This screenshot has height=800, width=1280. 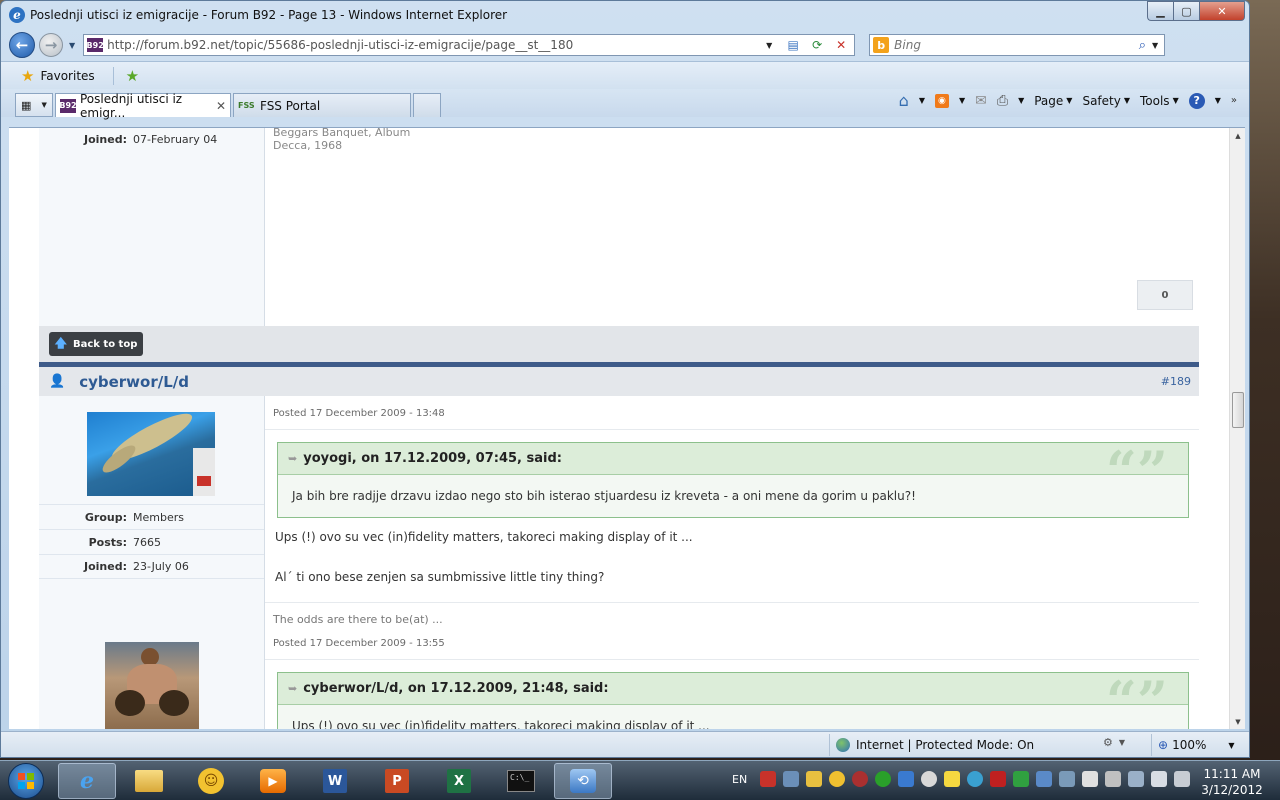 What do you see at coordinates (732, 643) in the screenshot?
I see `posted-date: Posted 17 December 2009 - 13:55` at bounding box center [732, 643].